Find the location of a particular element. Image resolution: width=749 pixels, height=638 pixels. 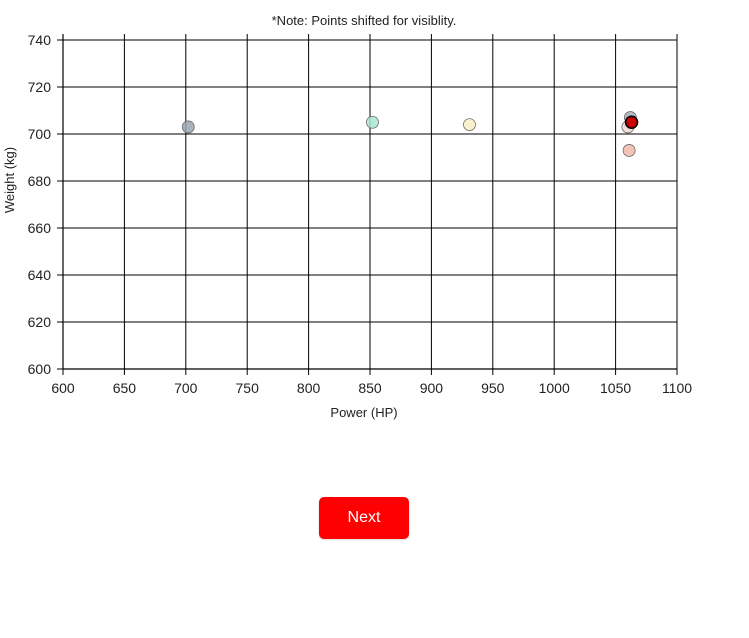

y-tick-label: 620 is located at coordinates (40, 322).